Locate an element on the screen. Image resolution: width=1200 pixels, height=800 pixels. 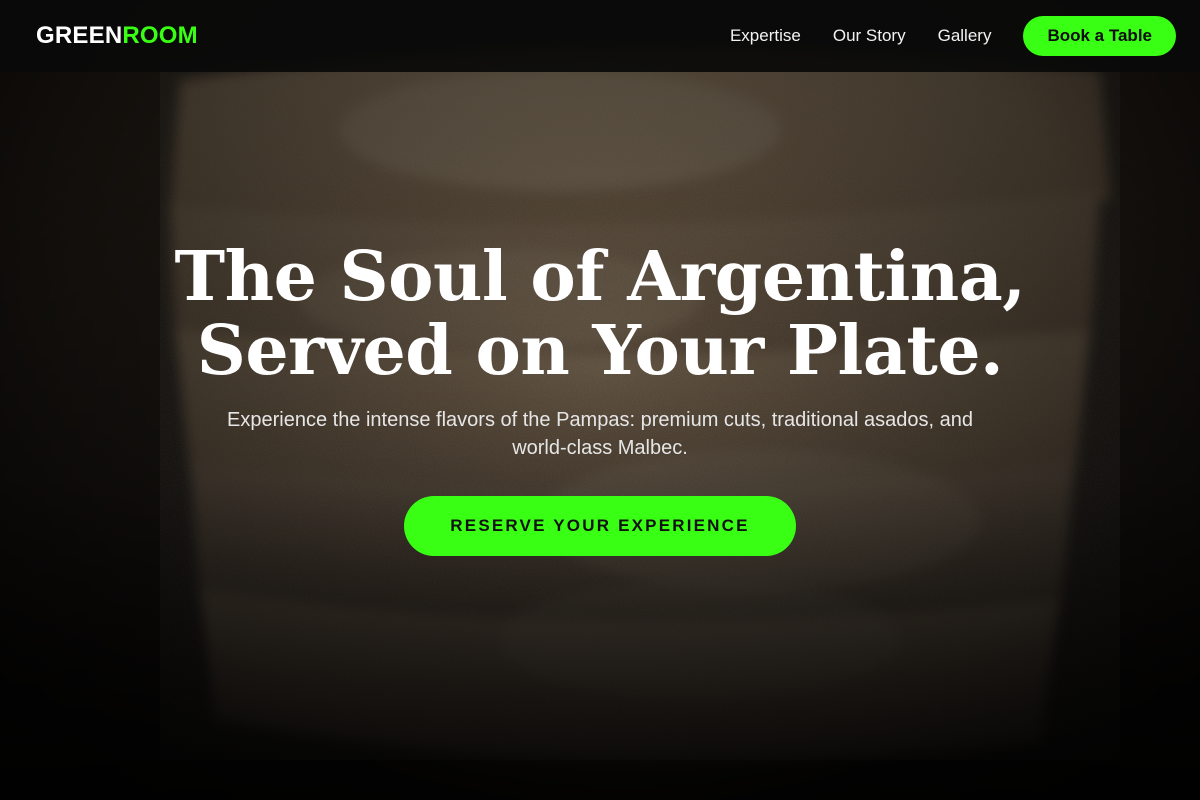
nav-link-gallery: Gallery is located at coordinates (965, 36).